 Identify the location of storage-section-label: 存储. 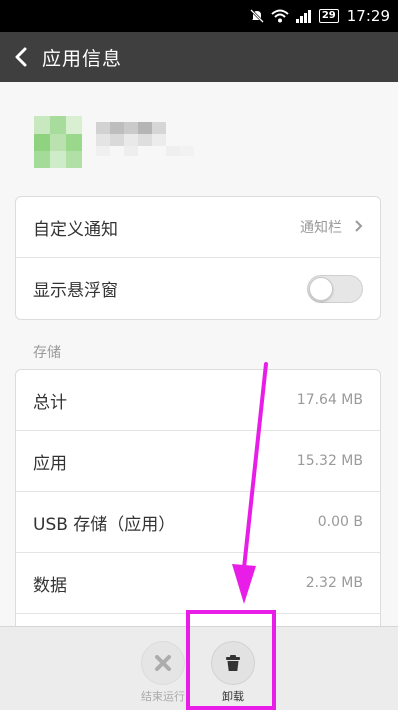
(47, 353).